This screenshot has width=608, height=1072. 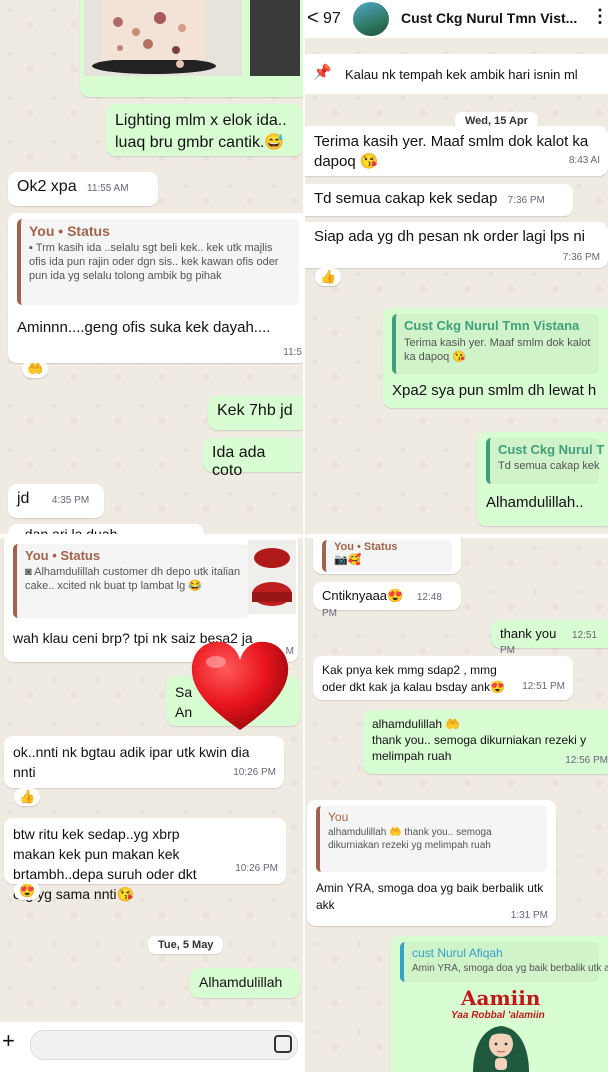 I want to click on camera-icon: ◙, so click(x=28, y=572).